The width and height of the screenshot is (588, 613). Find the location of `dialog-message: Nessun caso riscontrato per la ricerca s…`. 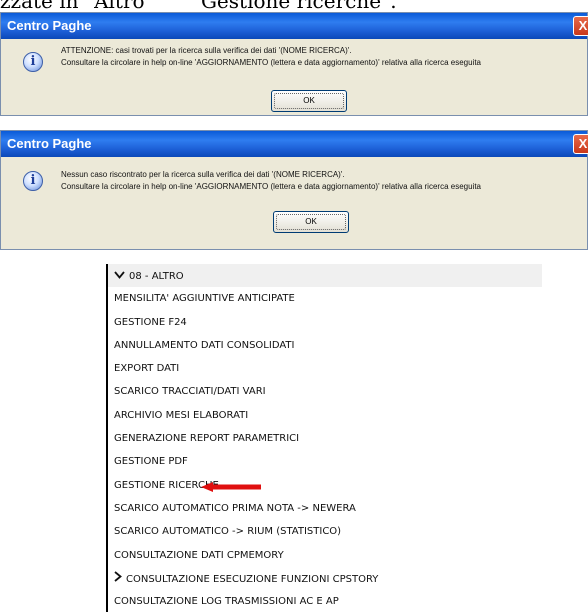

dialog-message: Nessun caso riscontrato per la ricerca s… is located at coordinates (324, 181).